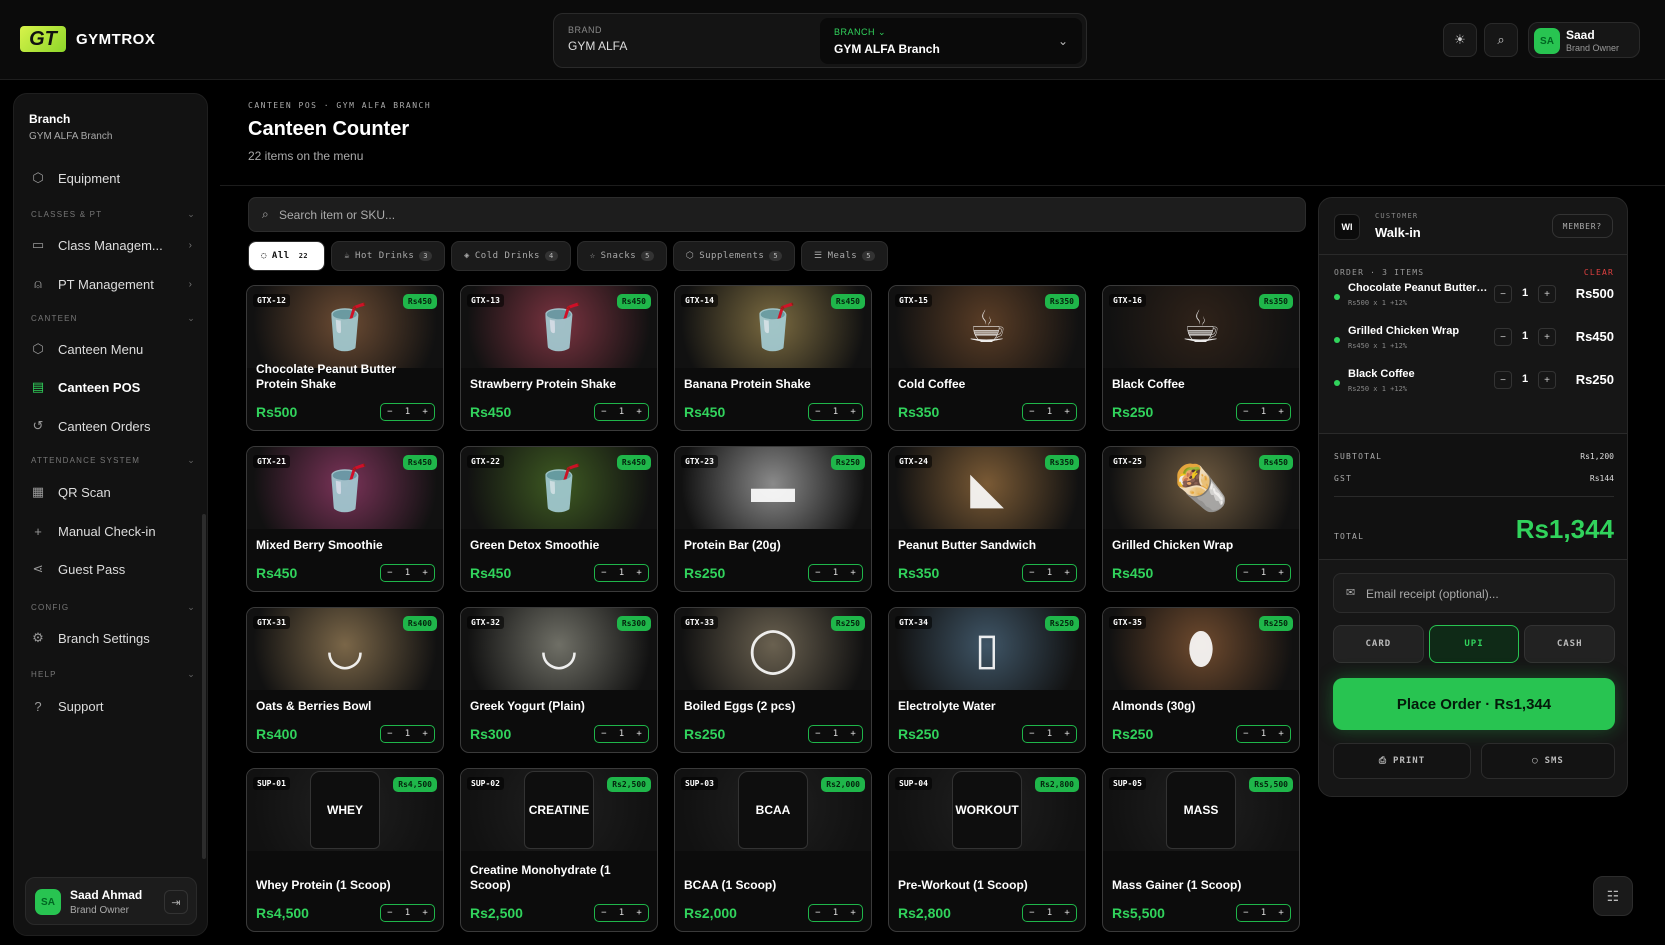  Describe the element at coordinates (113, 460) in the screenshot. I see `sidebar-section-attendance: ATTENDANCE SYSTEM ⌄` at that location.